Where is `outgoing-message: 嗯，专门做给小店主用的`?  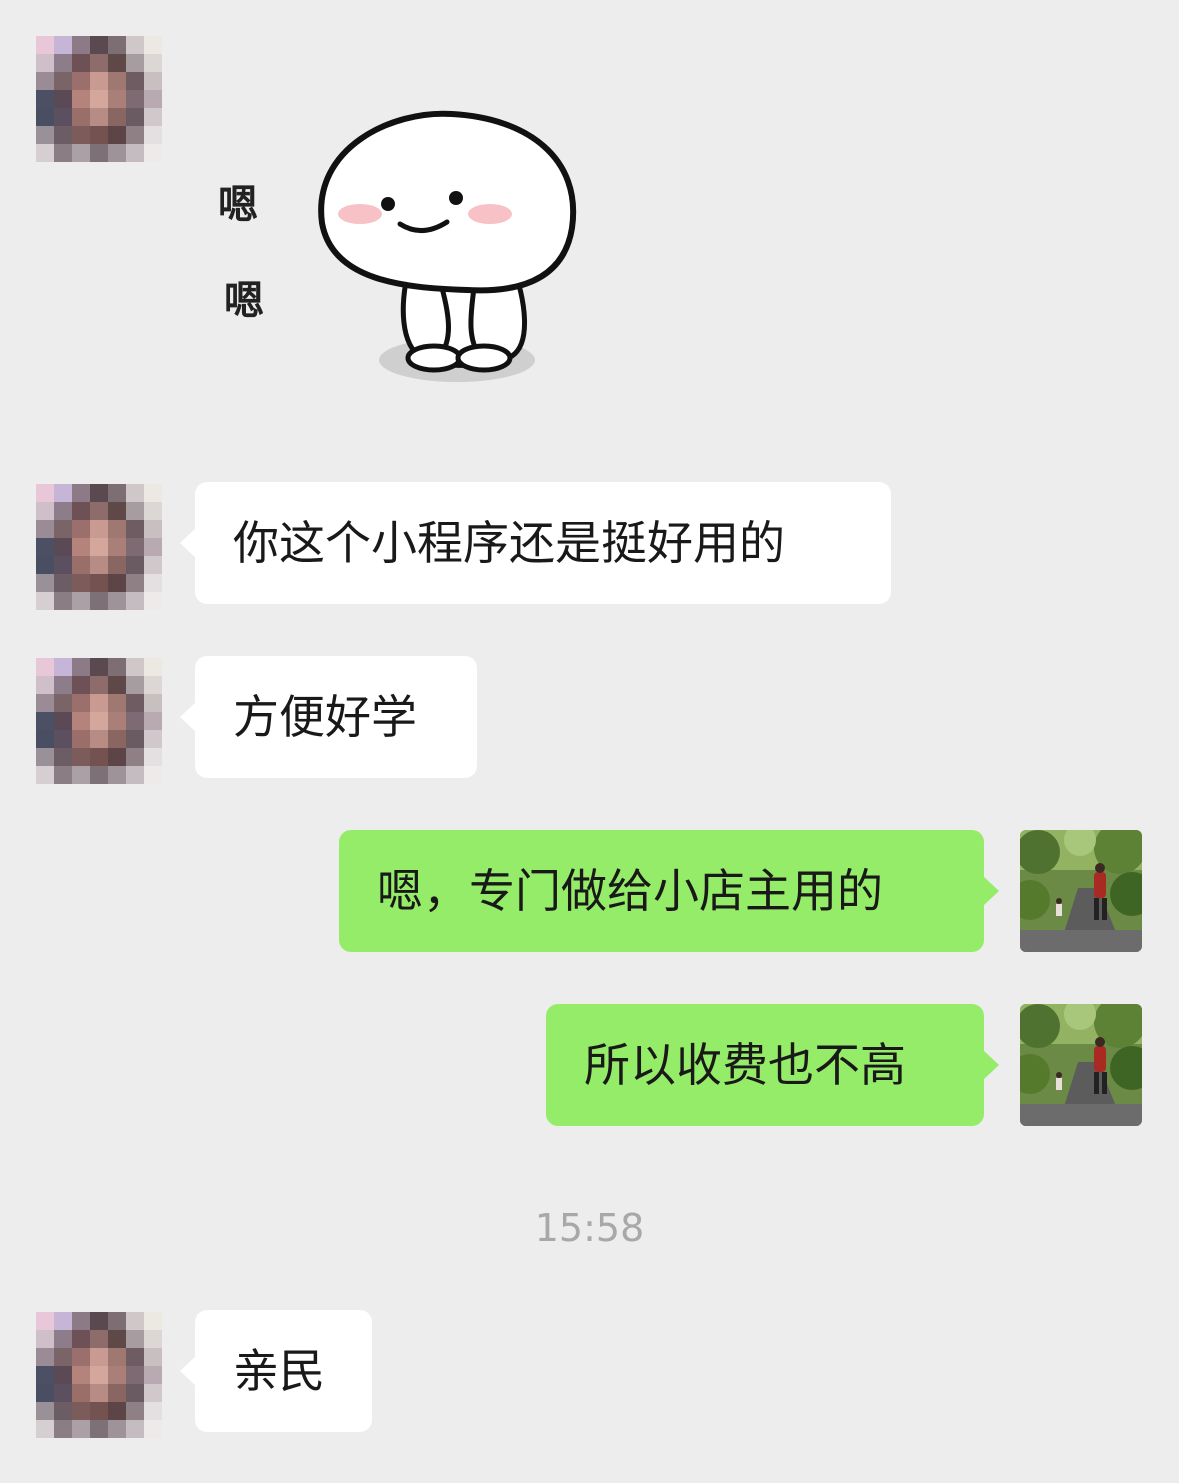
outgoing-message: 嗯，专门做给小店主用的 is located at coordinates (669, 891).